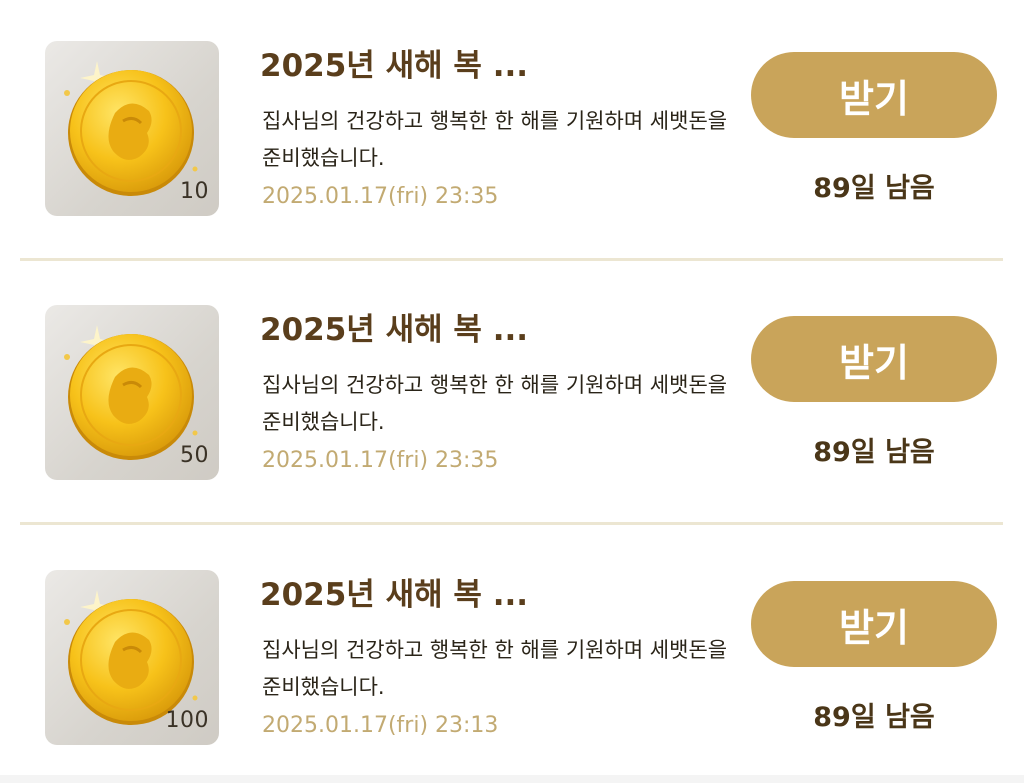 This screenshot has height=783, width=1024. What do you see at coordinates (194, 191) in the screenshot?
I see `coin-quantity: 10` at bounding box center [194, 191].